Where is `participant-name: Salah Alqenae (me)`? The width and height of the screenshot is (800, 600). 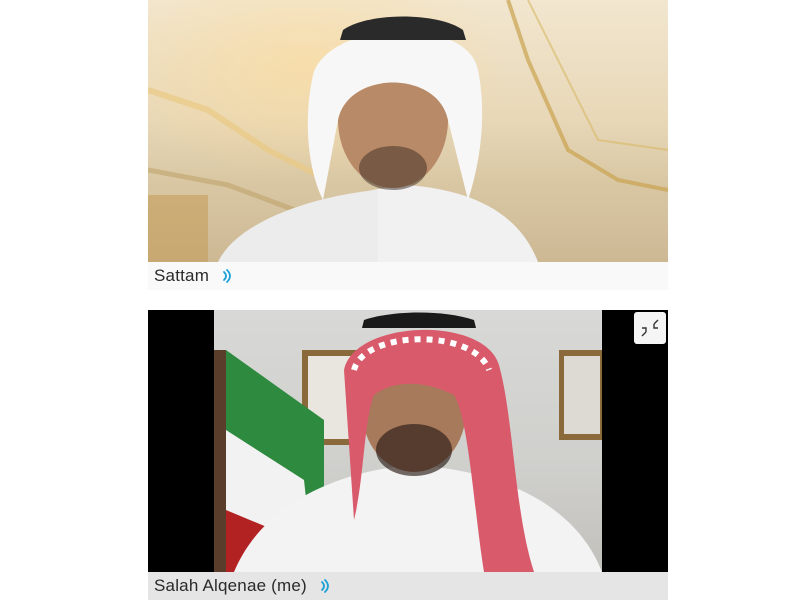
participant-name: Salah Alqenae (me) is located at coordinates (230, 585).